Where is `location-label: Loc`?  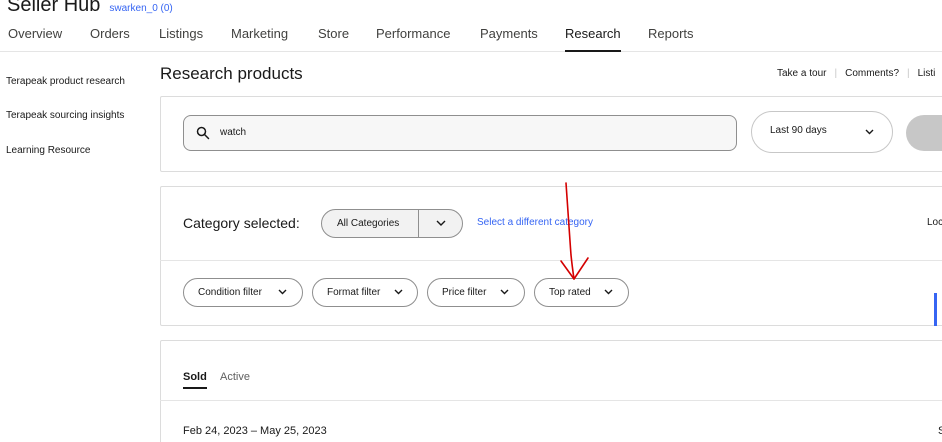
location-label: Loc is located at coordinates (934, 222).